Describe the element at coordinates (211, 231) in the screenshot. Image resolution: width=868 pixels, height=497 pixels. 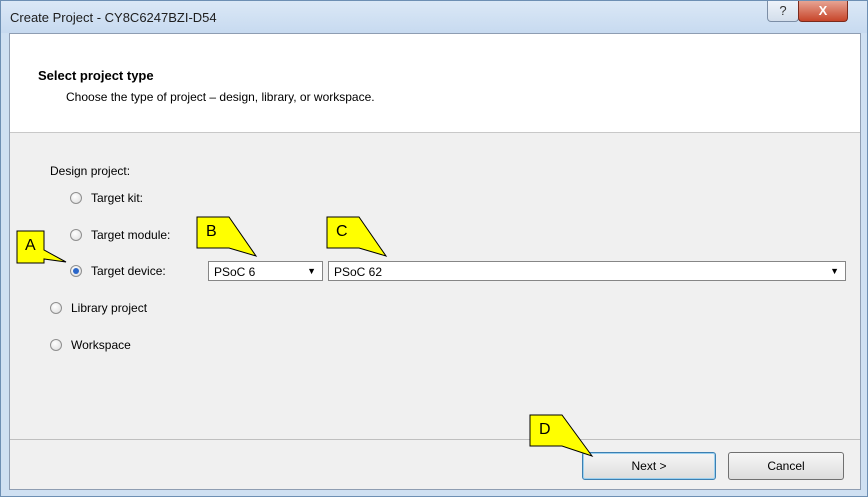
I see `callout-b-label: B` at that location.